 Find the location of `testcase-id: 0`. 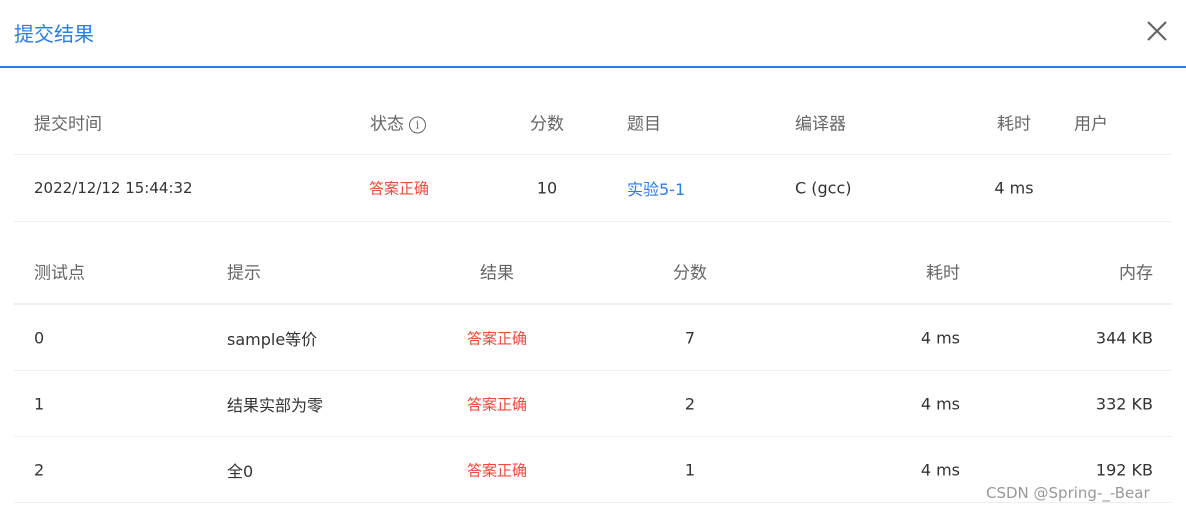

testcase-id: 0 is located at coordinates (39, 337).